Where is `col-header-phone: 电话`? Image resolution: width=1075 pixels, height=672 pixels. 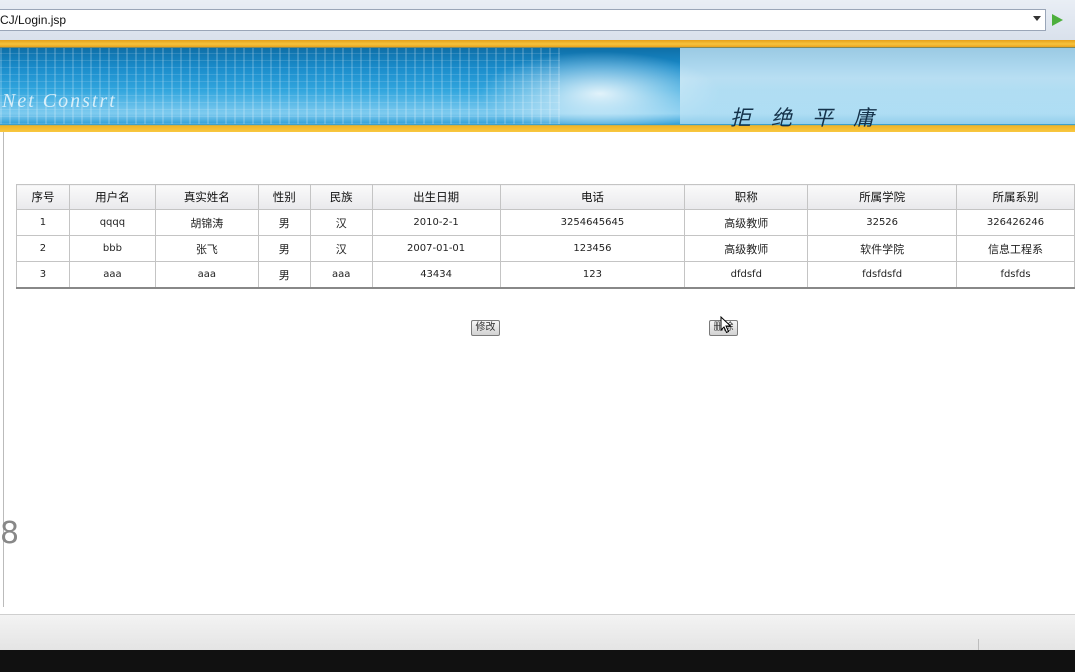 col-header-phone: 电话 is located at coordinates (592, 197).